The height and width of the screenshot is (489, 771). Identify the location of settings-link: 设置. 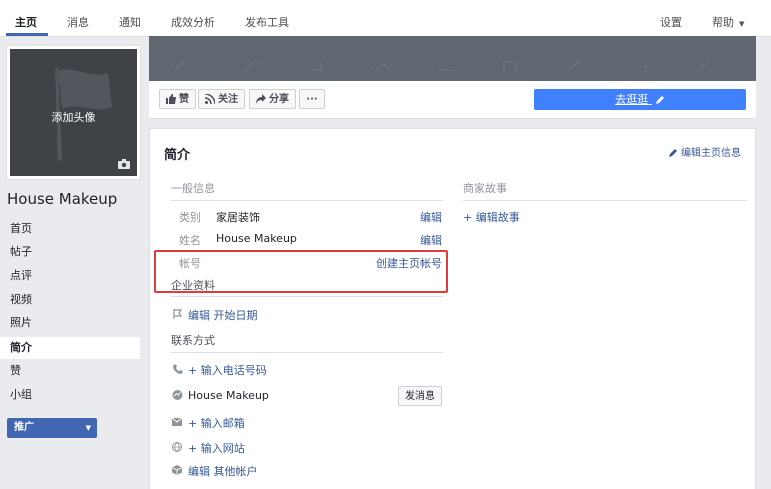
(671, 22).